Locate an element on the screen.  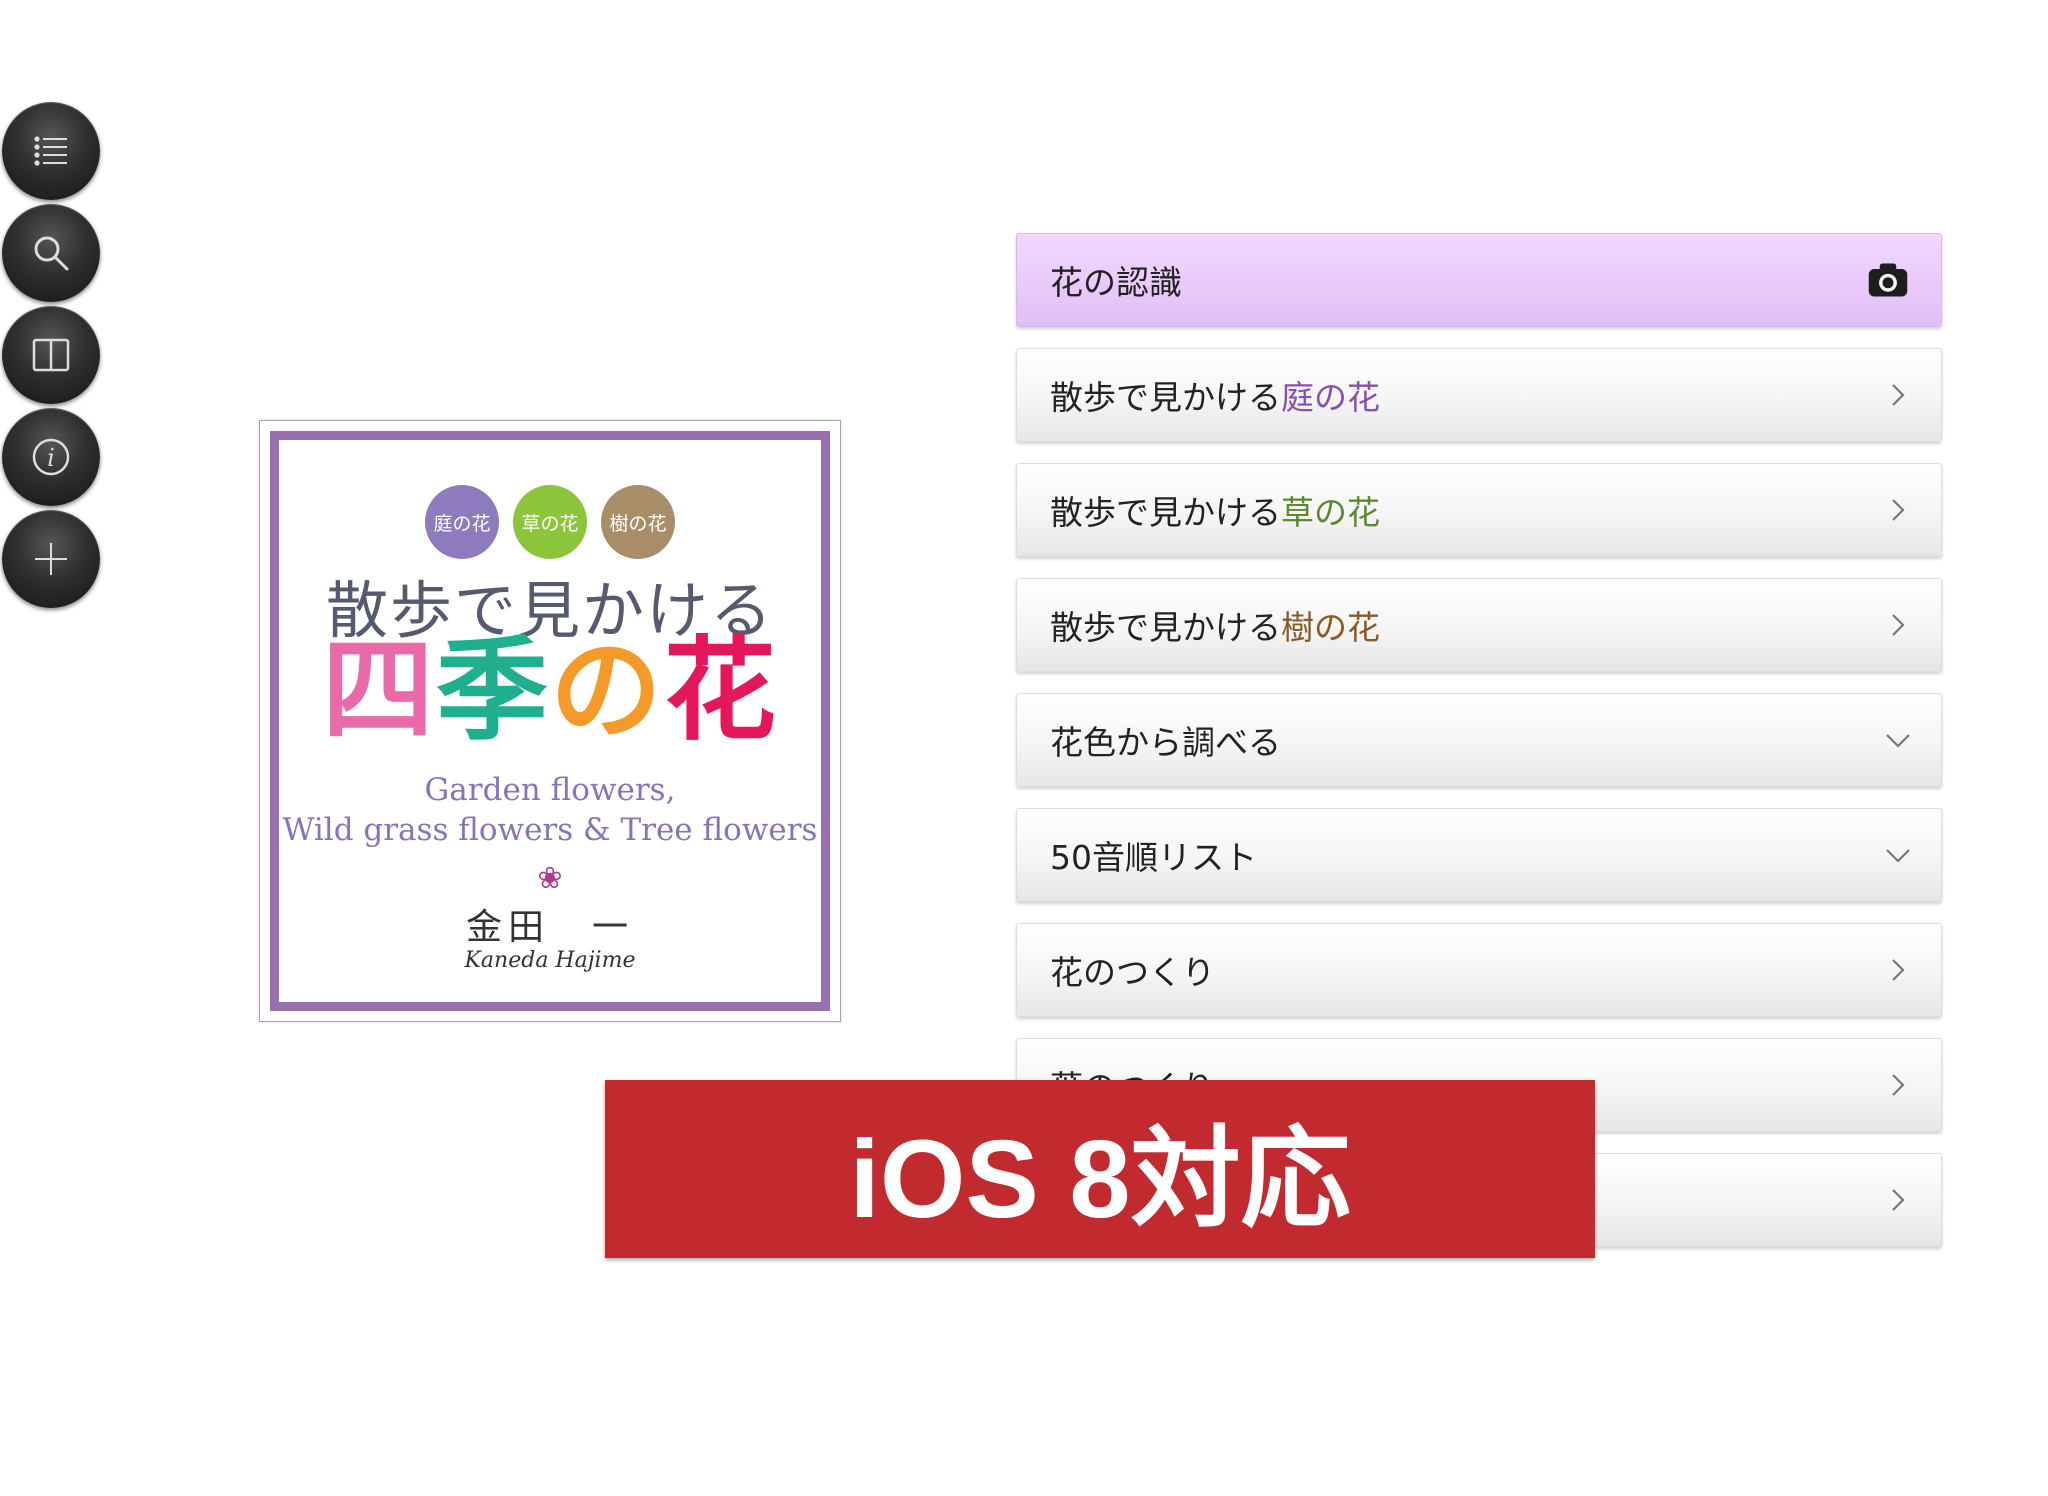
title-char: の is located at coordinates (607, 691).